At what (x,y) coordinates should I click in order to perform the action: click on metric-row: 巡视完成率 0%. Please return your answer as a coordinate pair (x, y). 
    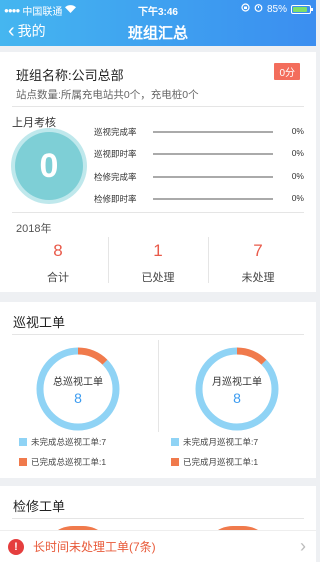
    Looking at the image, I should click on (199, 133).